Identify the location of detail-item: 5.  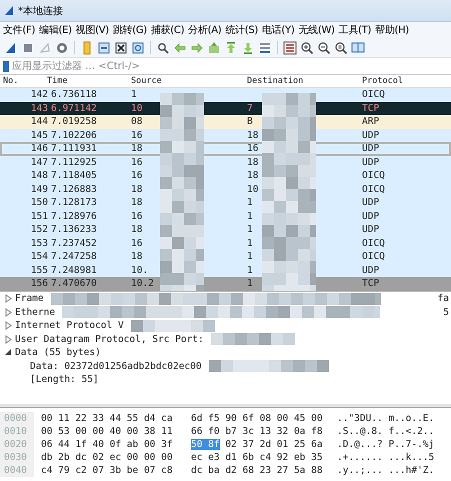
(446, 312).